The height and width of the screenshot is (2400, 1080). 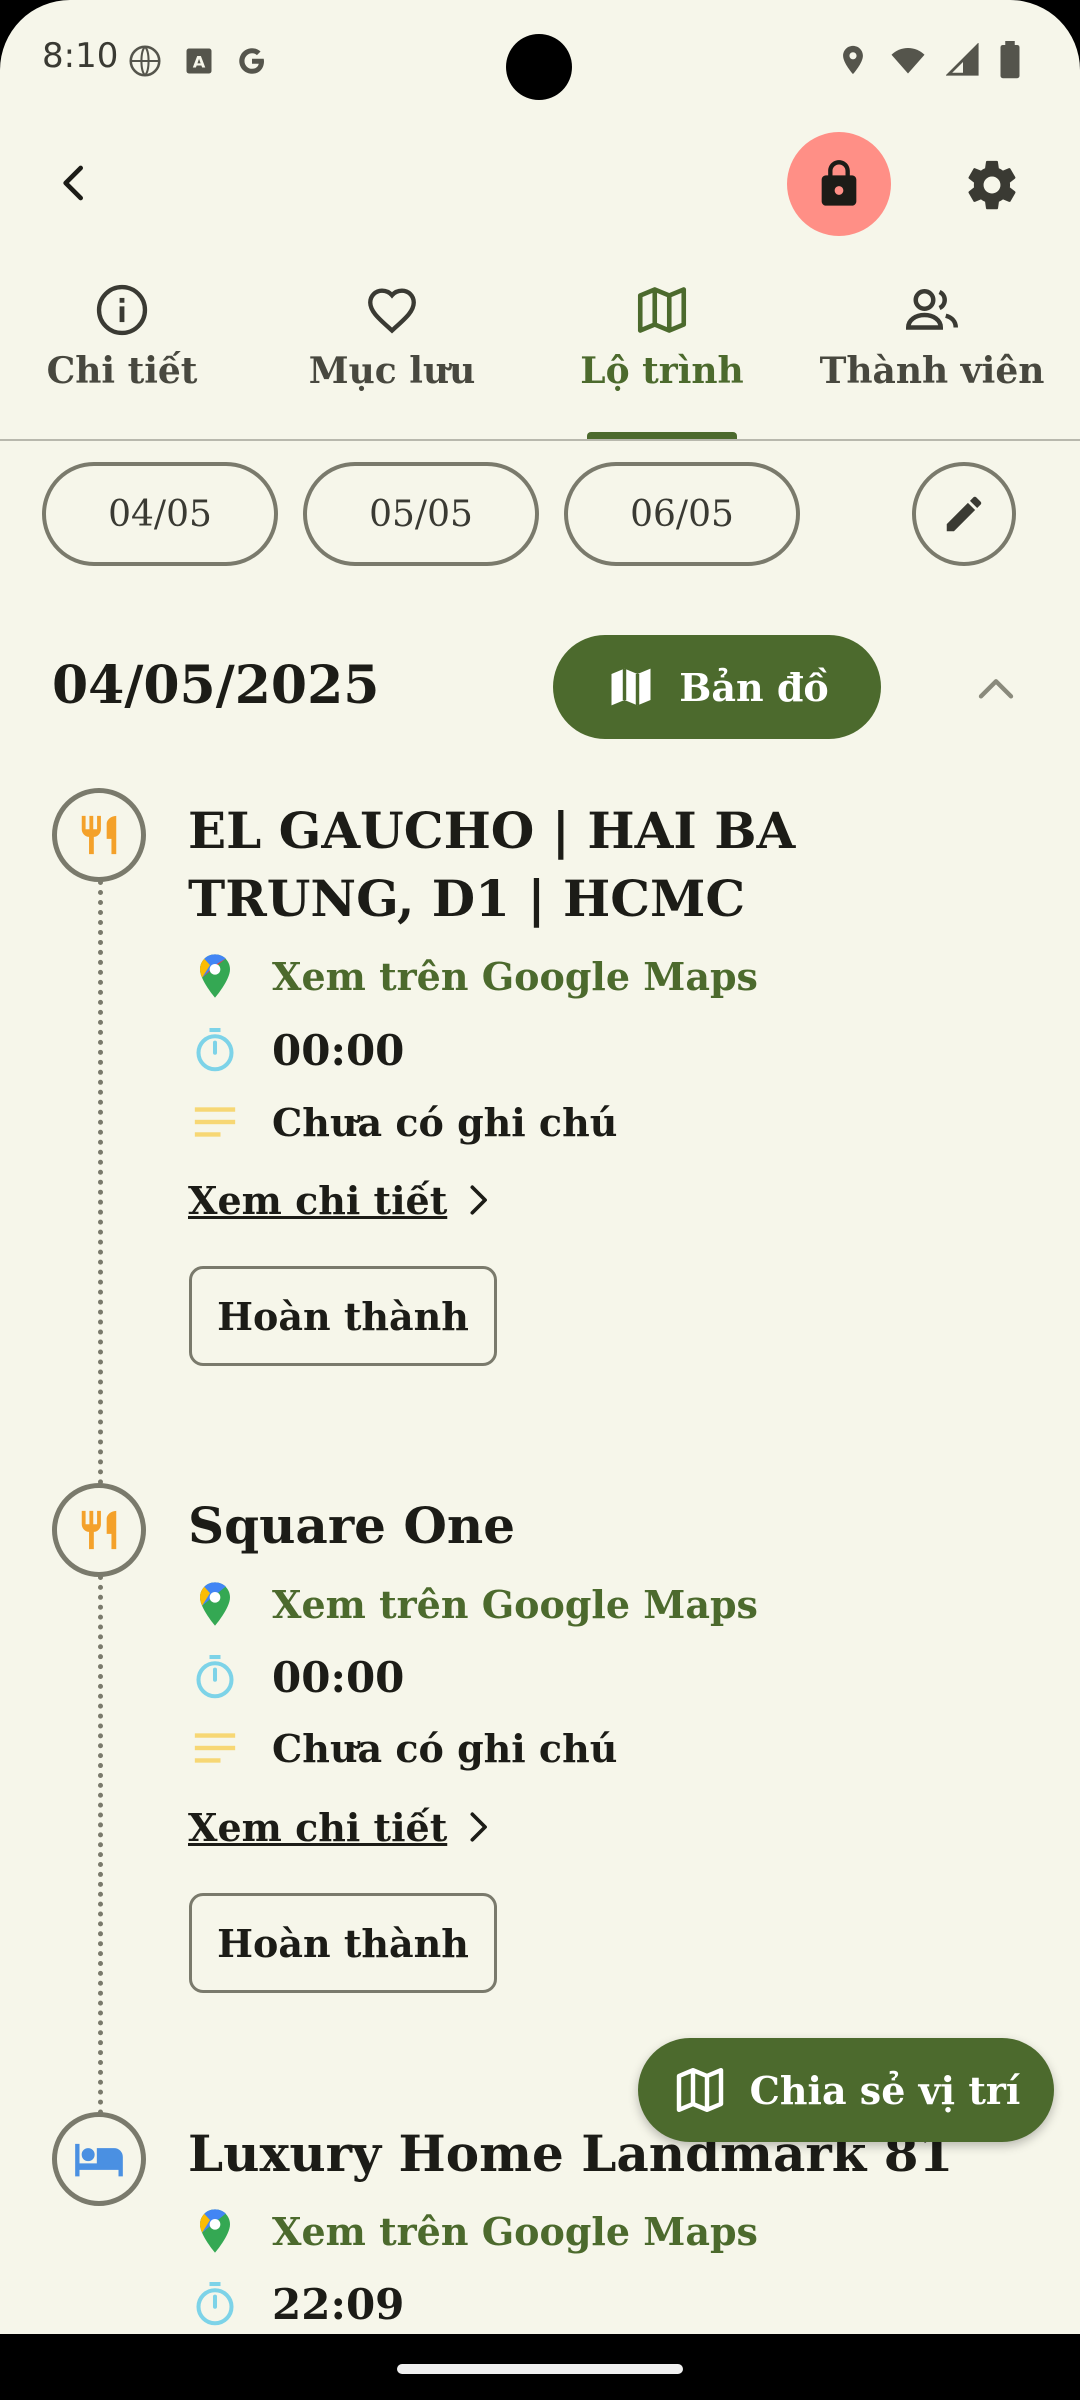 I want to click on signal-icon, so click(x=962, y=59).